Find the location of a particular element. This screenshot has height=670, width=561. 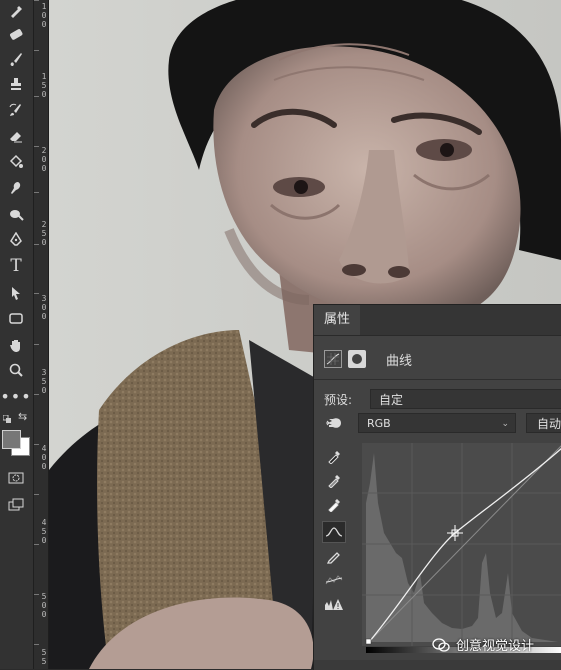

smooth-curve-tool is located at coordinates (334, 580).